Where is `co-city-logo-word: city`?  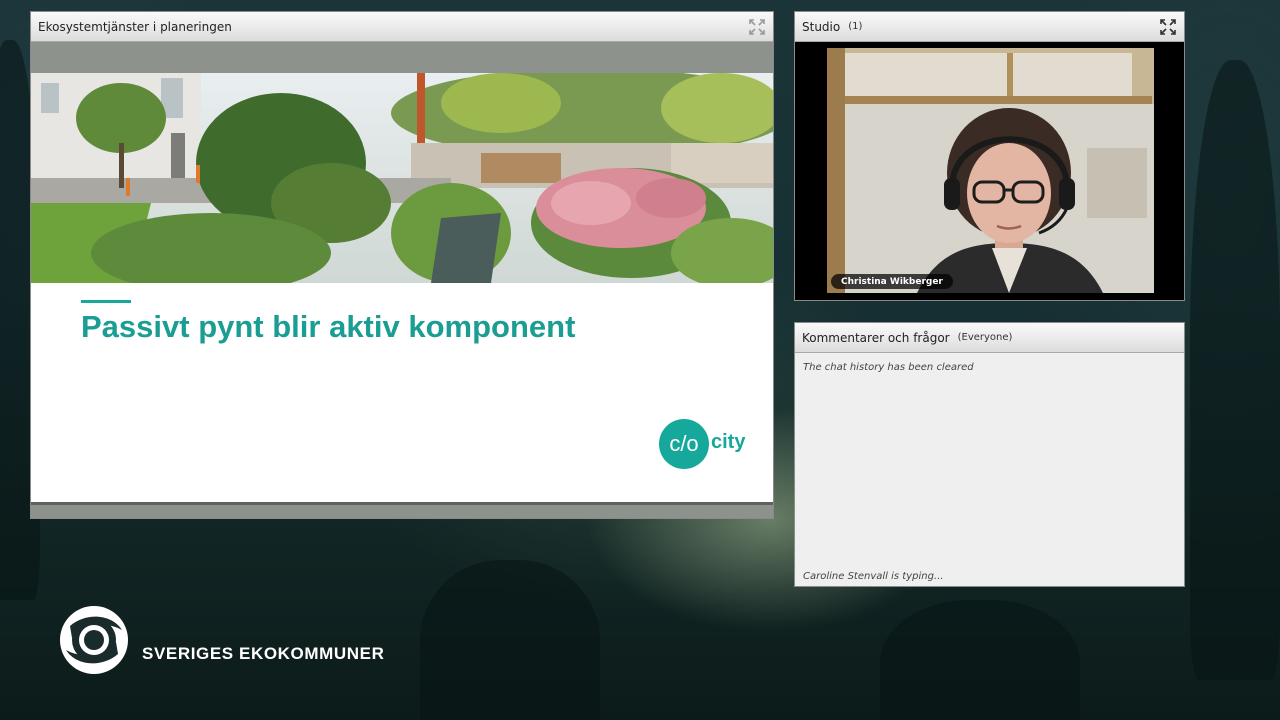 co-city-logo-word: city is located at coordinates (728, 442).